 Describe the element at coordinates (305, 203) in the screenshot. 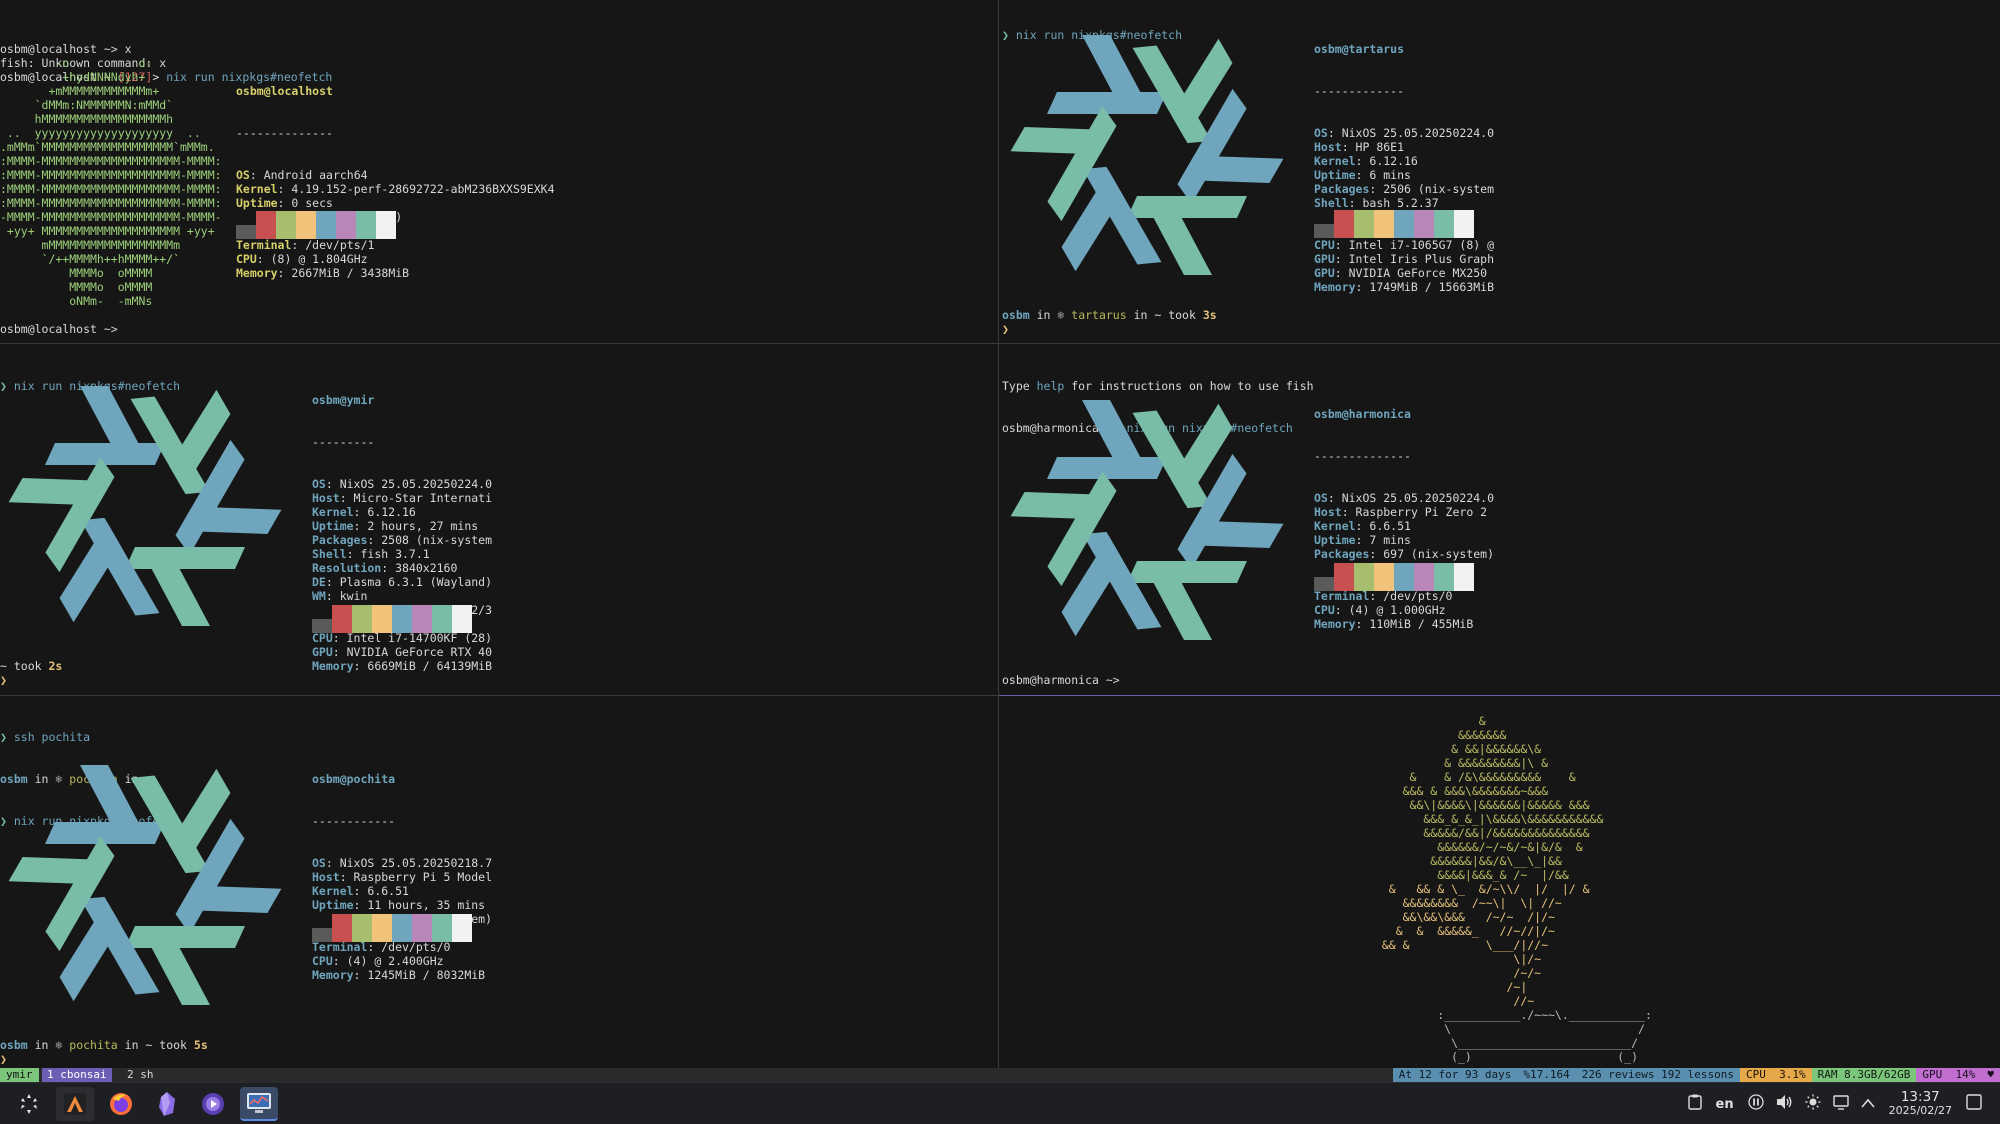

I see `info-value: : 0 secs` at that location.